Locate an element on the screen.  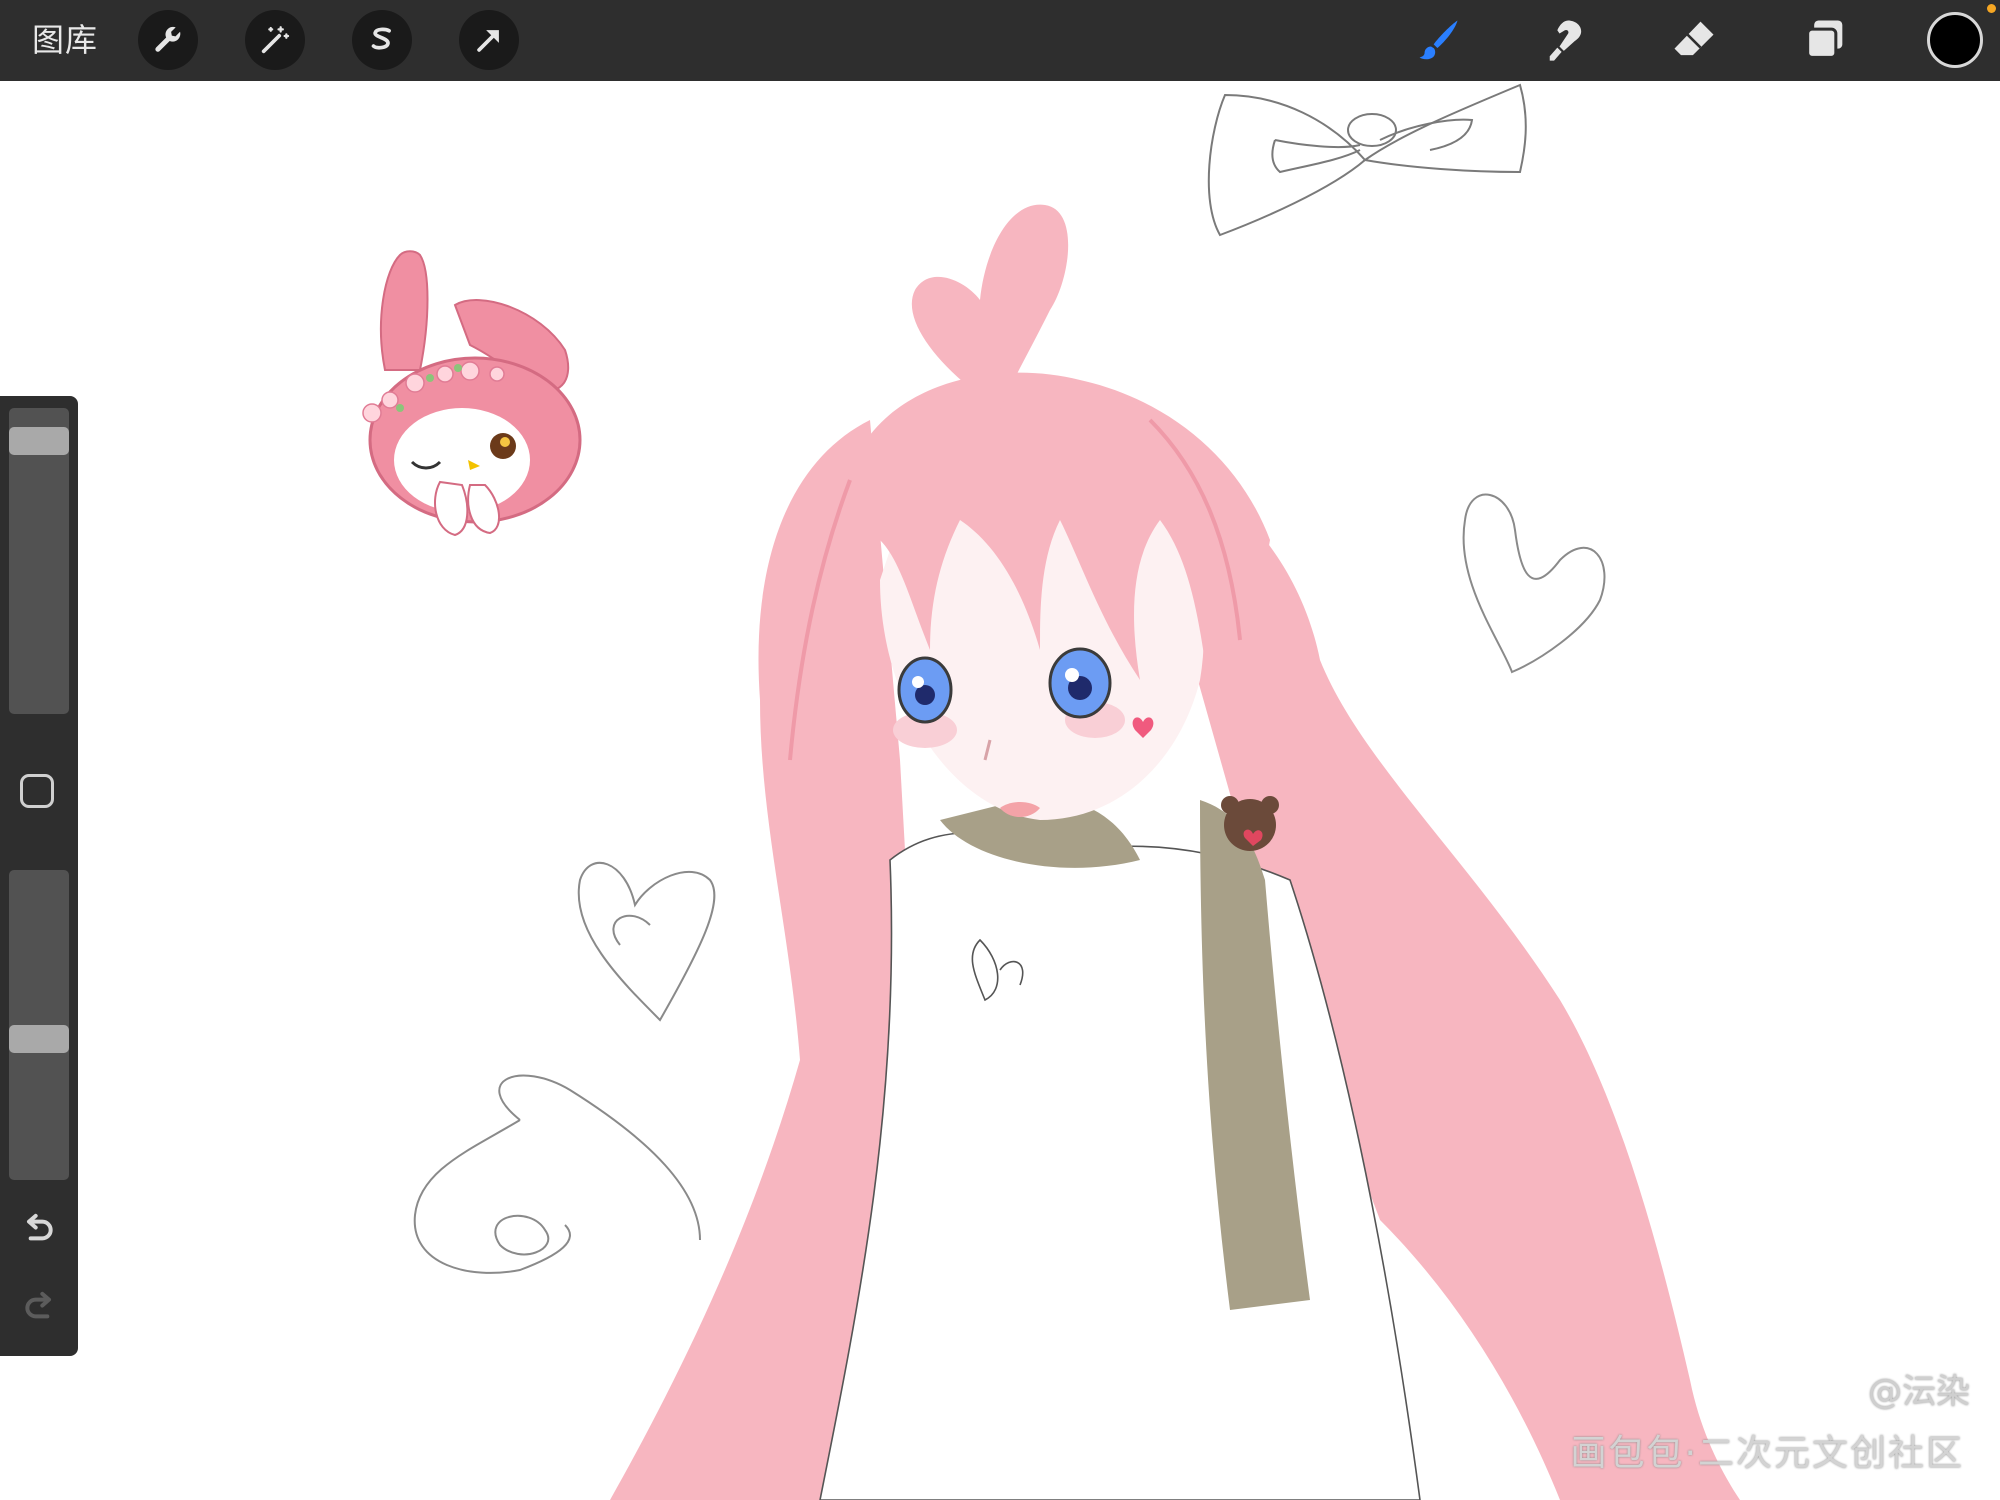
eraser-icon is located at coordinates (1694, 40).